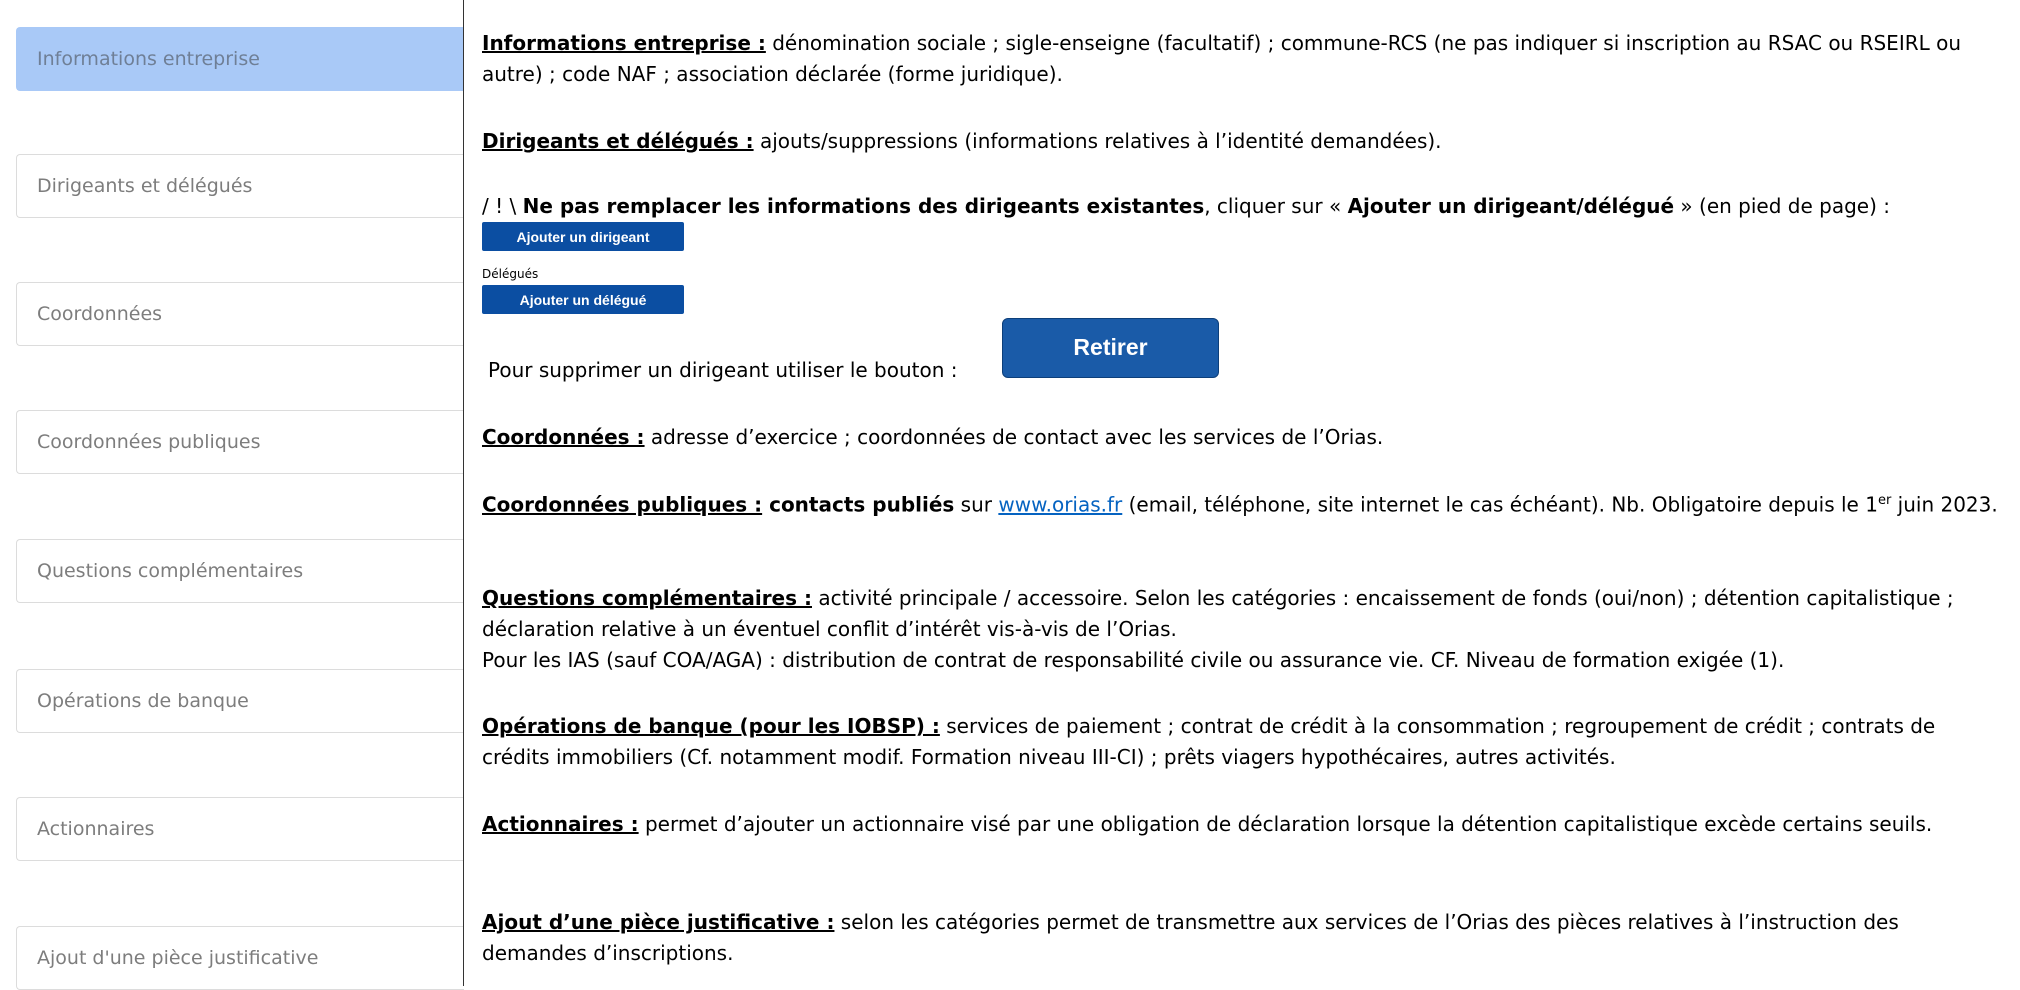 The height and width of the screenshot is (990, 2020). I want to click on sidebar-item-coordonnees-publiques: Coordonnées publiques, so click(240, 442).